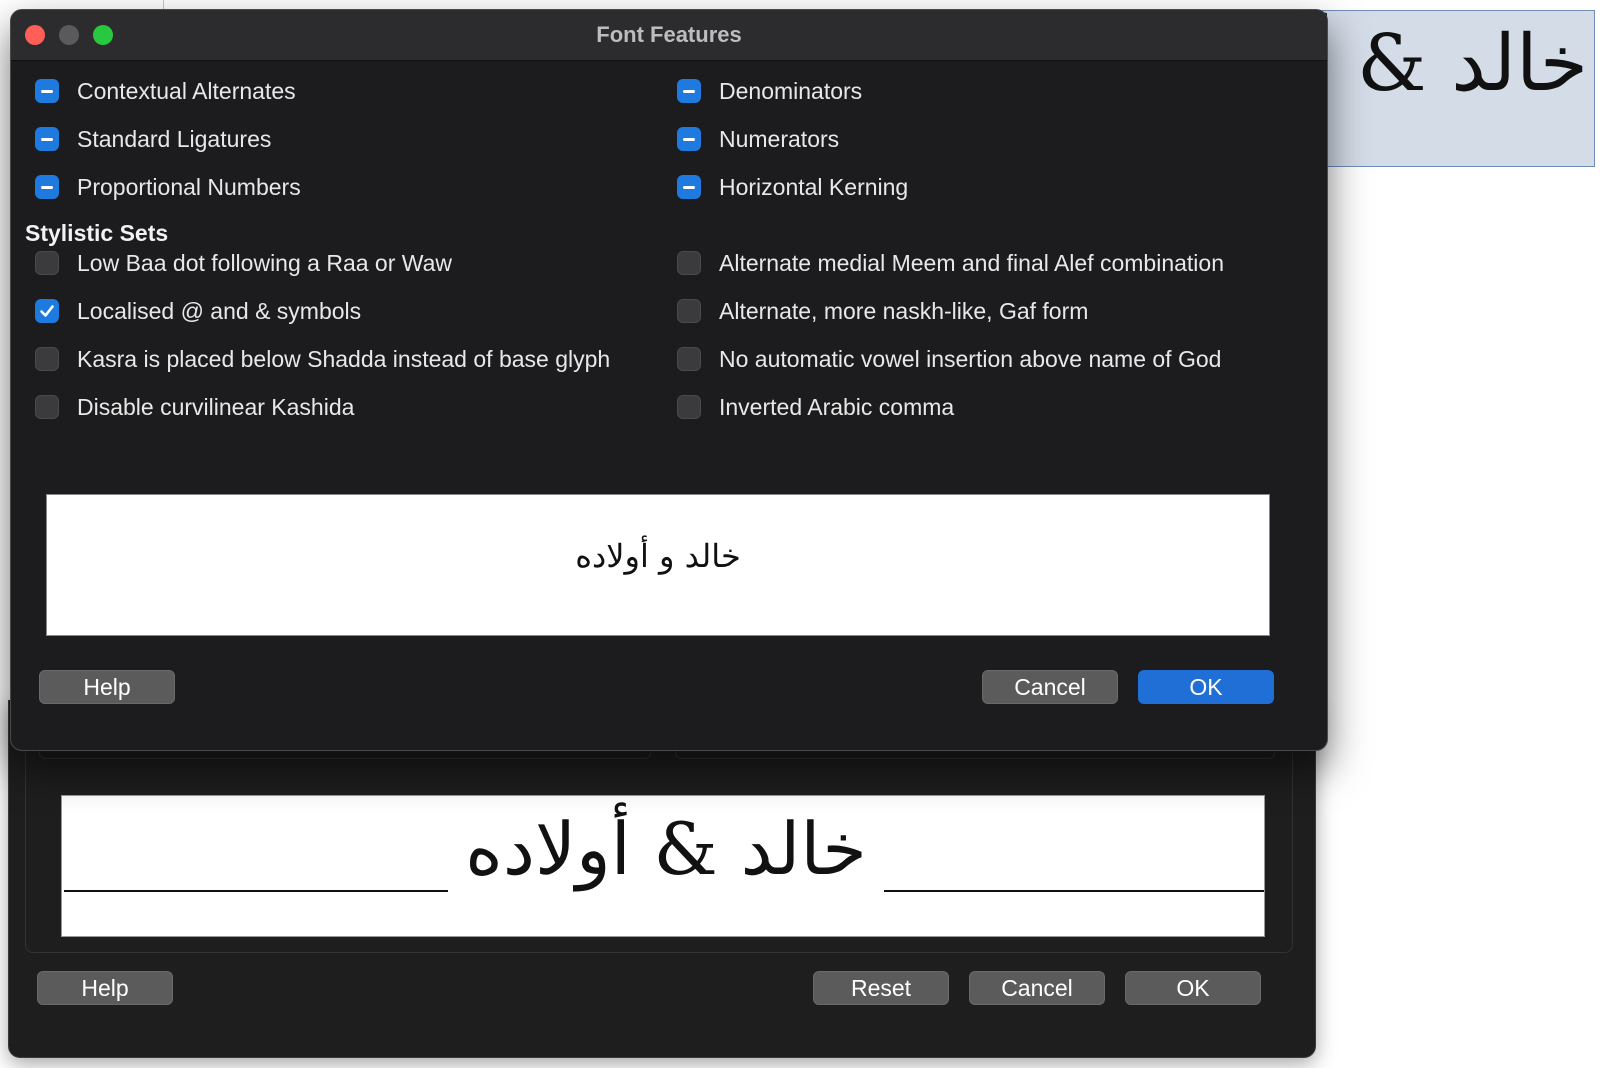  What do you see at coordinates (105, 988) in the screenshot?
I see `parent-help-button: Help` at bounding box center [105, 988].